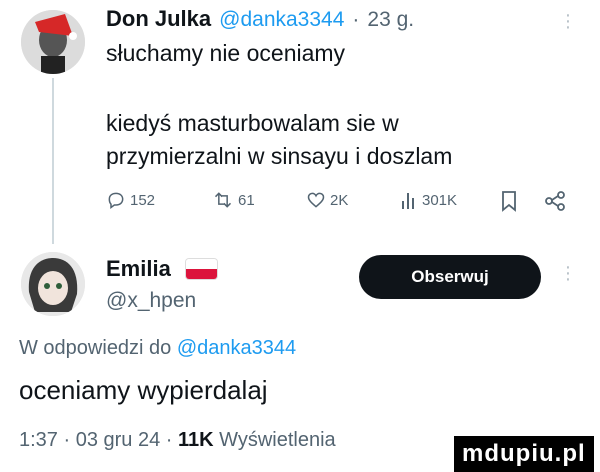 This screenshot has height=472, width=600. What do you see at coordinates (252, 123) in the screenshot?
I see `tweet1-line2: kiedyś masturbowalam sie w` at bounding box center [252, 123].